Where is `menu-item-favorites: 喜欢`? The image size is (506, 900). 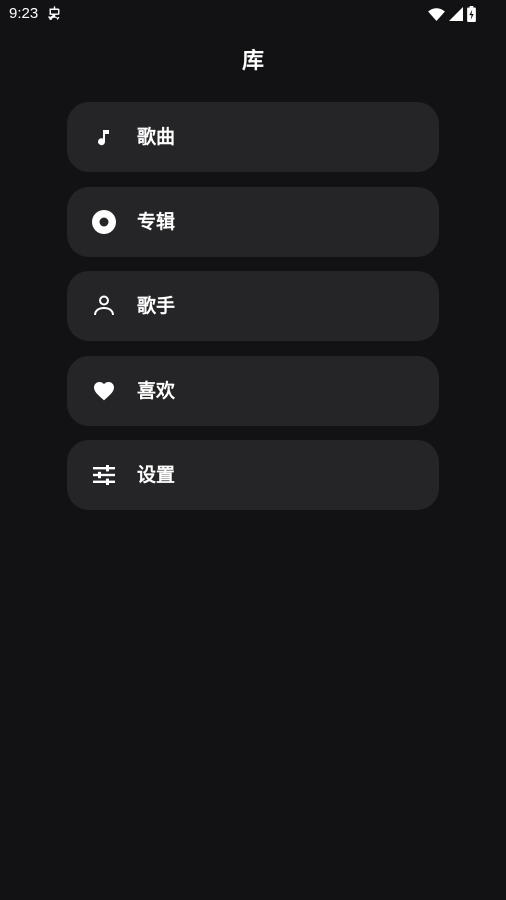 menu-item-favorites: 喜欢 is located at coordinates (253, 390).